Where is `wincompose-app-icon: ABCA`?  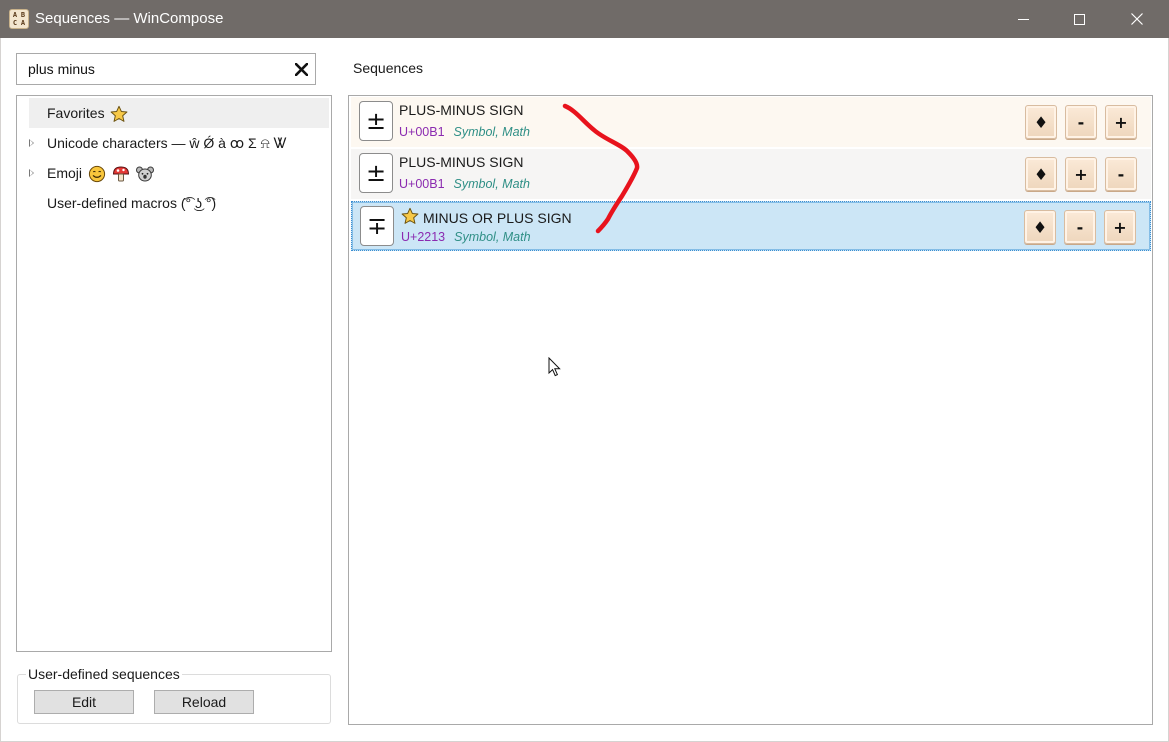 wincompose-app-icon: ABCA is located at coordinates (19, 19).